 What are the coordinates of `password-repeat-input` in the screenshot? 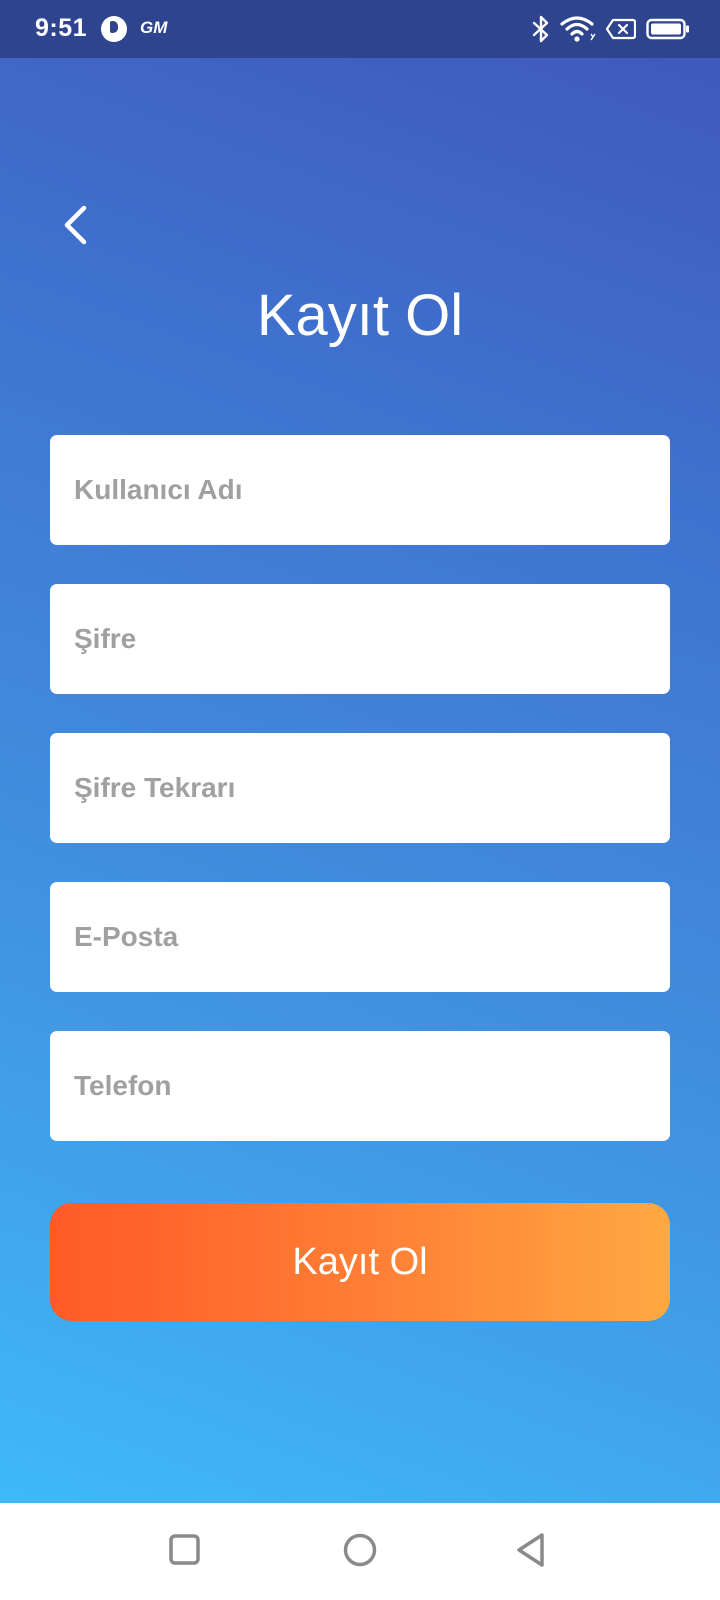 It's located at (360, 788).